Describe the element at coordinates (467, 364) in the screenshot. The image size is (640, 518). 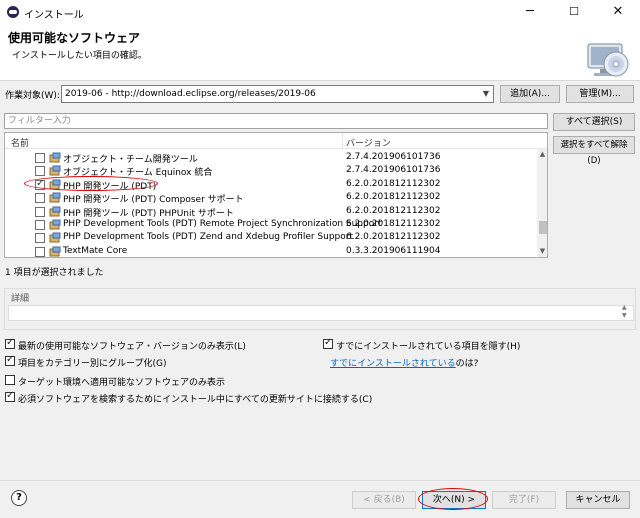
I see `already-installed-suffix: のは?` at that location.